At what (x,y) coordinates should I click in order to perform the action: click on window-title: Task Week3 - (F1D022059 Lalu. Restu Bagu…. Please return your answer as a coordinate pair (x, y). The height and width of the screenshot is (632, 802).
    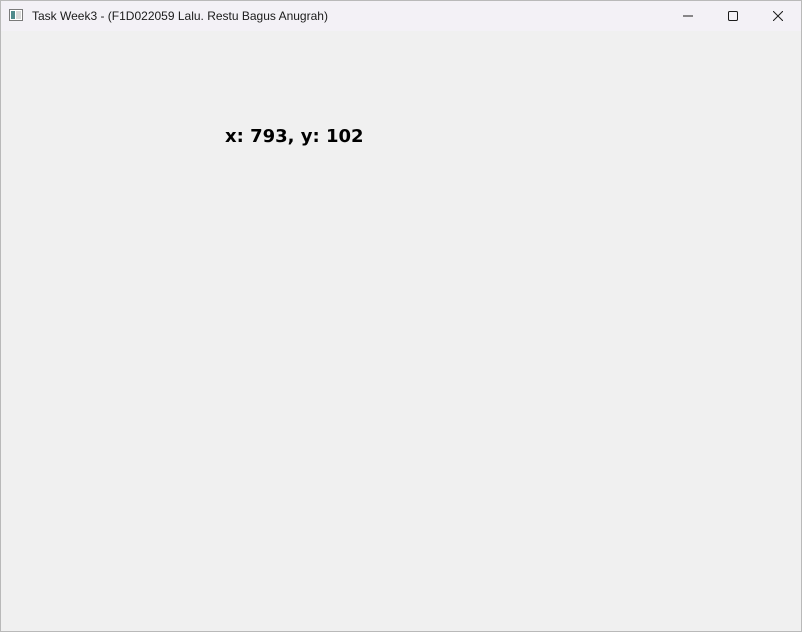
    Looking at the image, I should click on (180, 16).